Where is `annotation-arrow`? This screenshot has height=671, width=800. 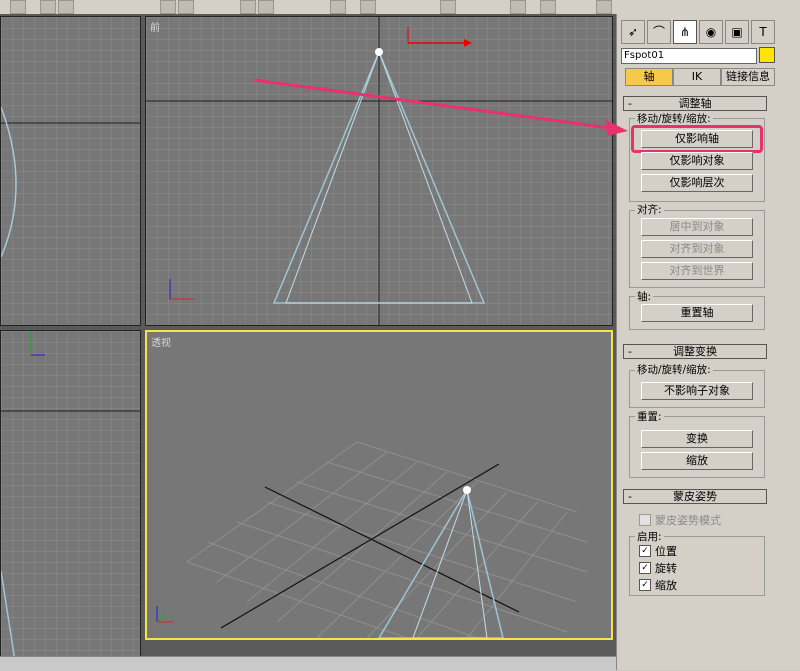 annotation-arrow is located at coordinates (440, 107).